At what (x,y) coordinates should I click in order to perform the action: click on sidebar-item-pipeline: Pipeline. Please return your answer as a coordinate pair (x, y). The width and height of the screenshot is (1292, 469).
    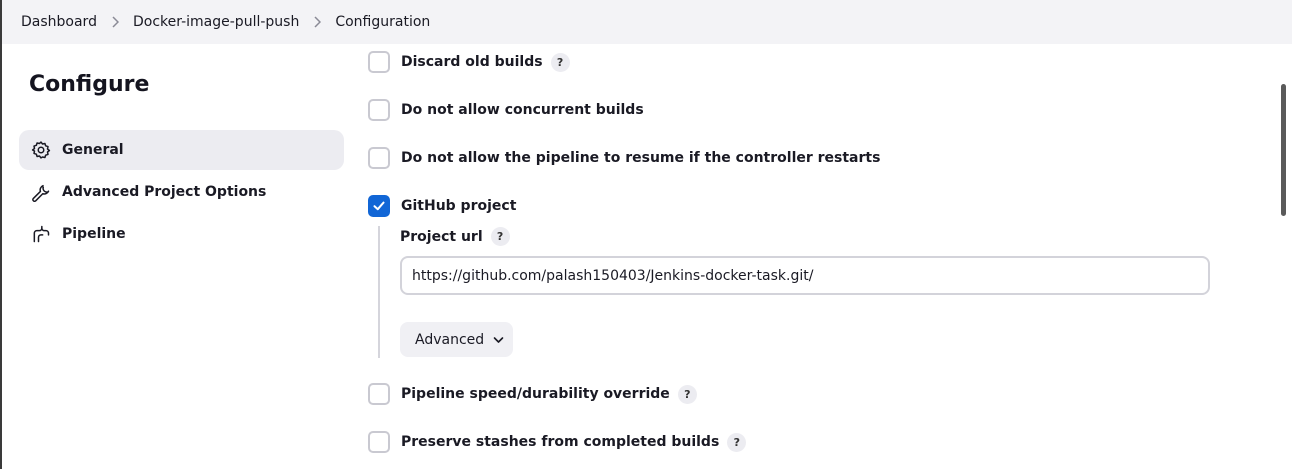
    Looking at the image, I should click on (181, 234).